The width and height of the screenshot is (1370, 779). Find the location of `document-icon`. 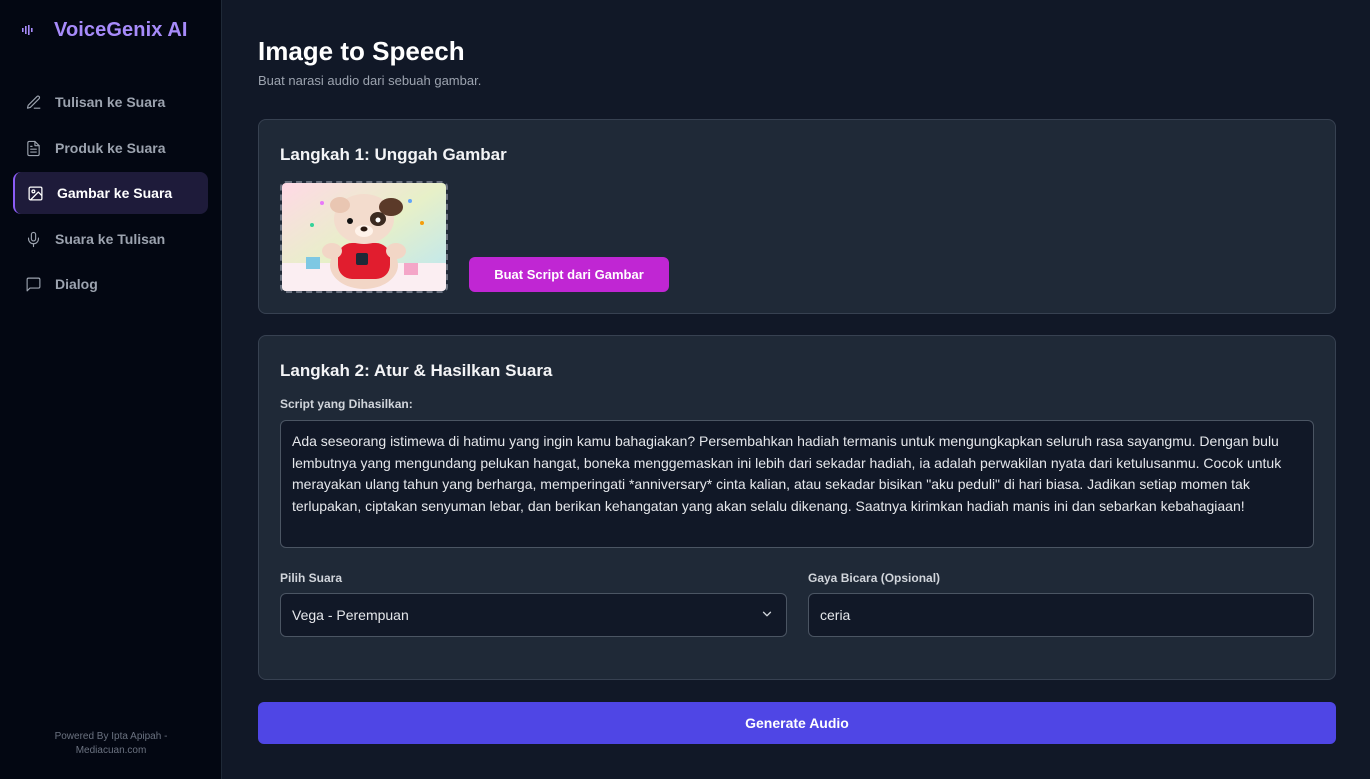

document-icon is located at coordinates (33, 148).